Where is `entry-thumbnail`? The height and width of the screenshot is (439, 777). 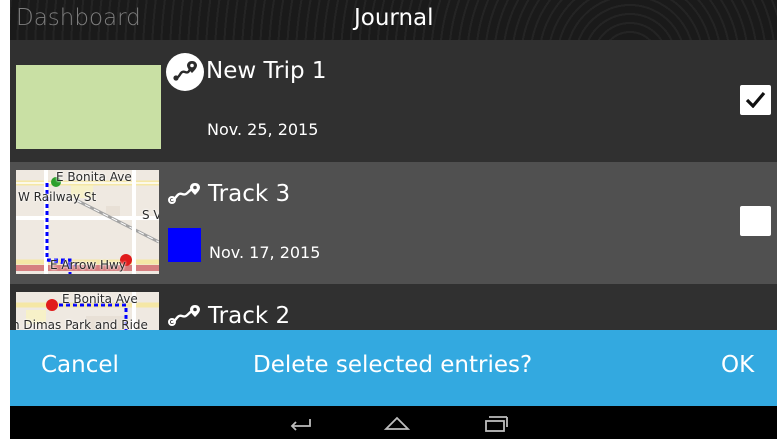 entry-thumbnail is located at coordinates (88, 107).